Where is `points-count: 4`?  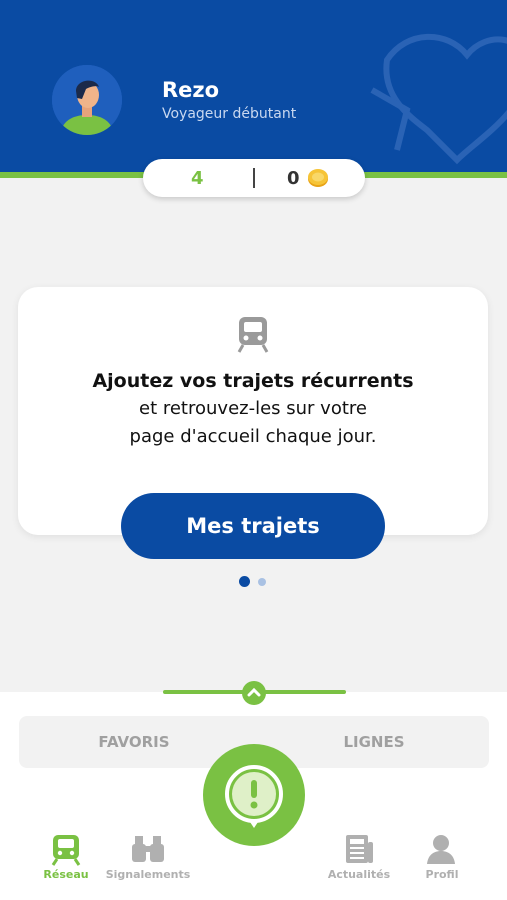
points-count: 4 is located at coordinates (197, 178).